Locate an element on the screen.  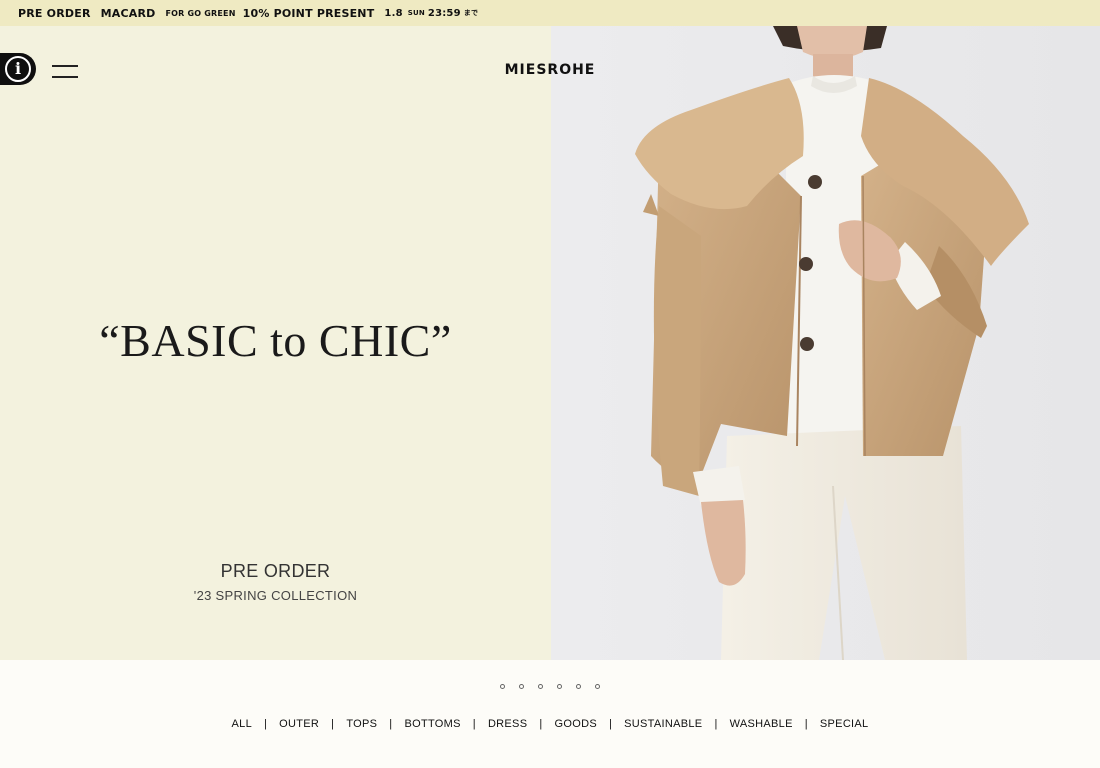
hero-headline: “BASIC to CHIC” is located at coordinates (275, 340).